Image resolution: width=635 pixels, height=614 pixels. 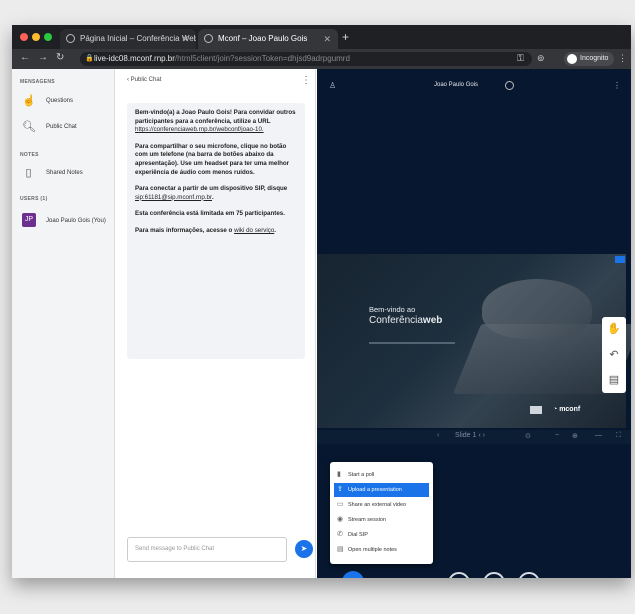 I want to click on avatar: JP, so click(x=29, y=220).